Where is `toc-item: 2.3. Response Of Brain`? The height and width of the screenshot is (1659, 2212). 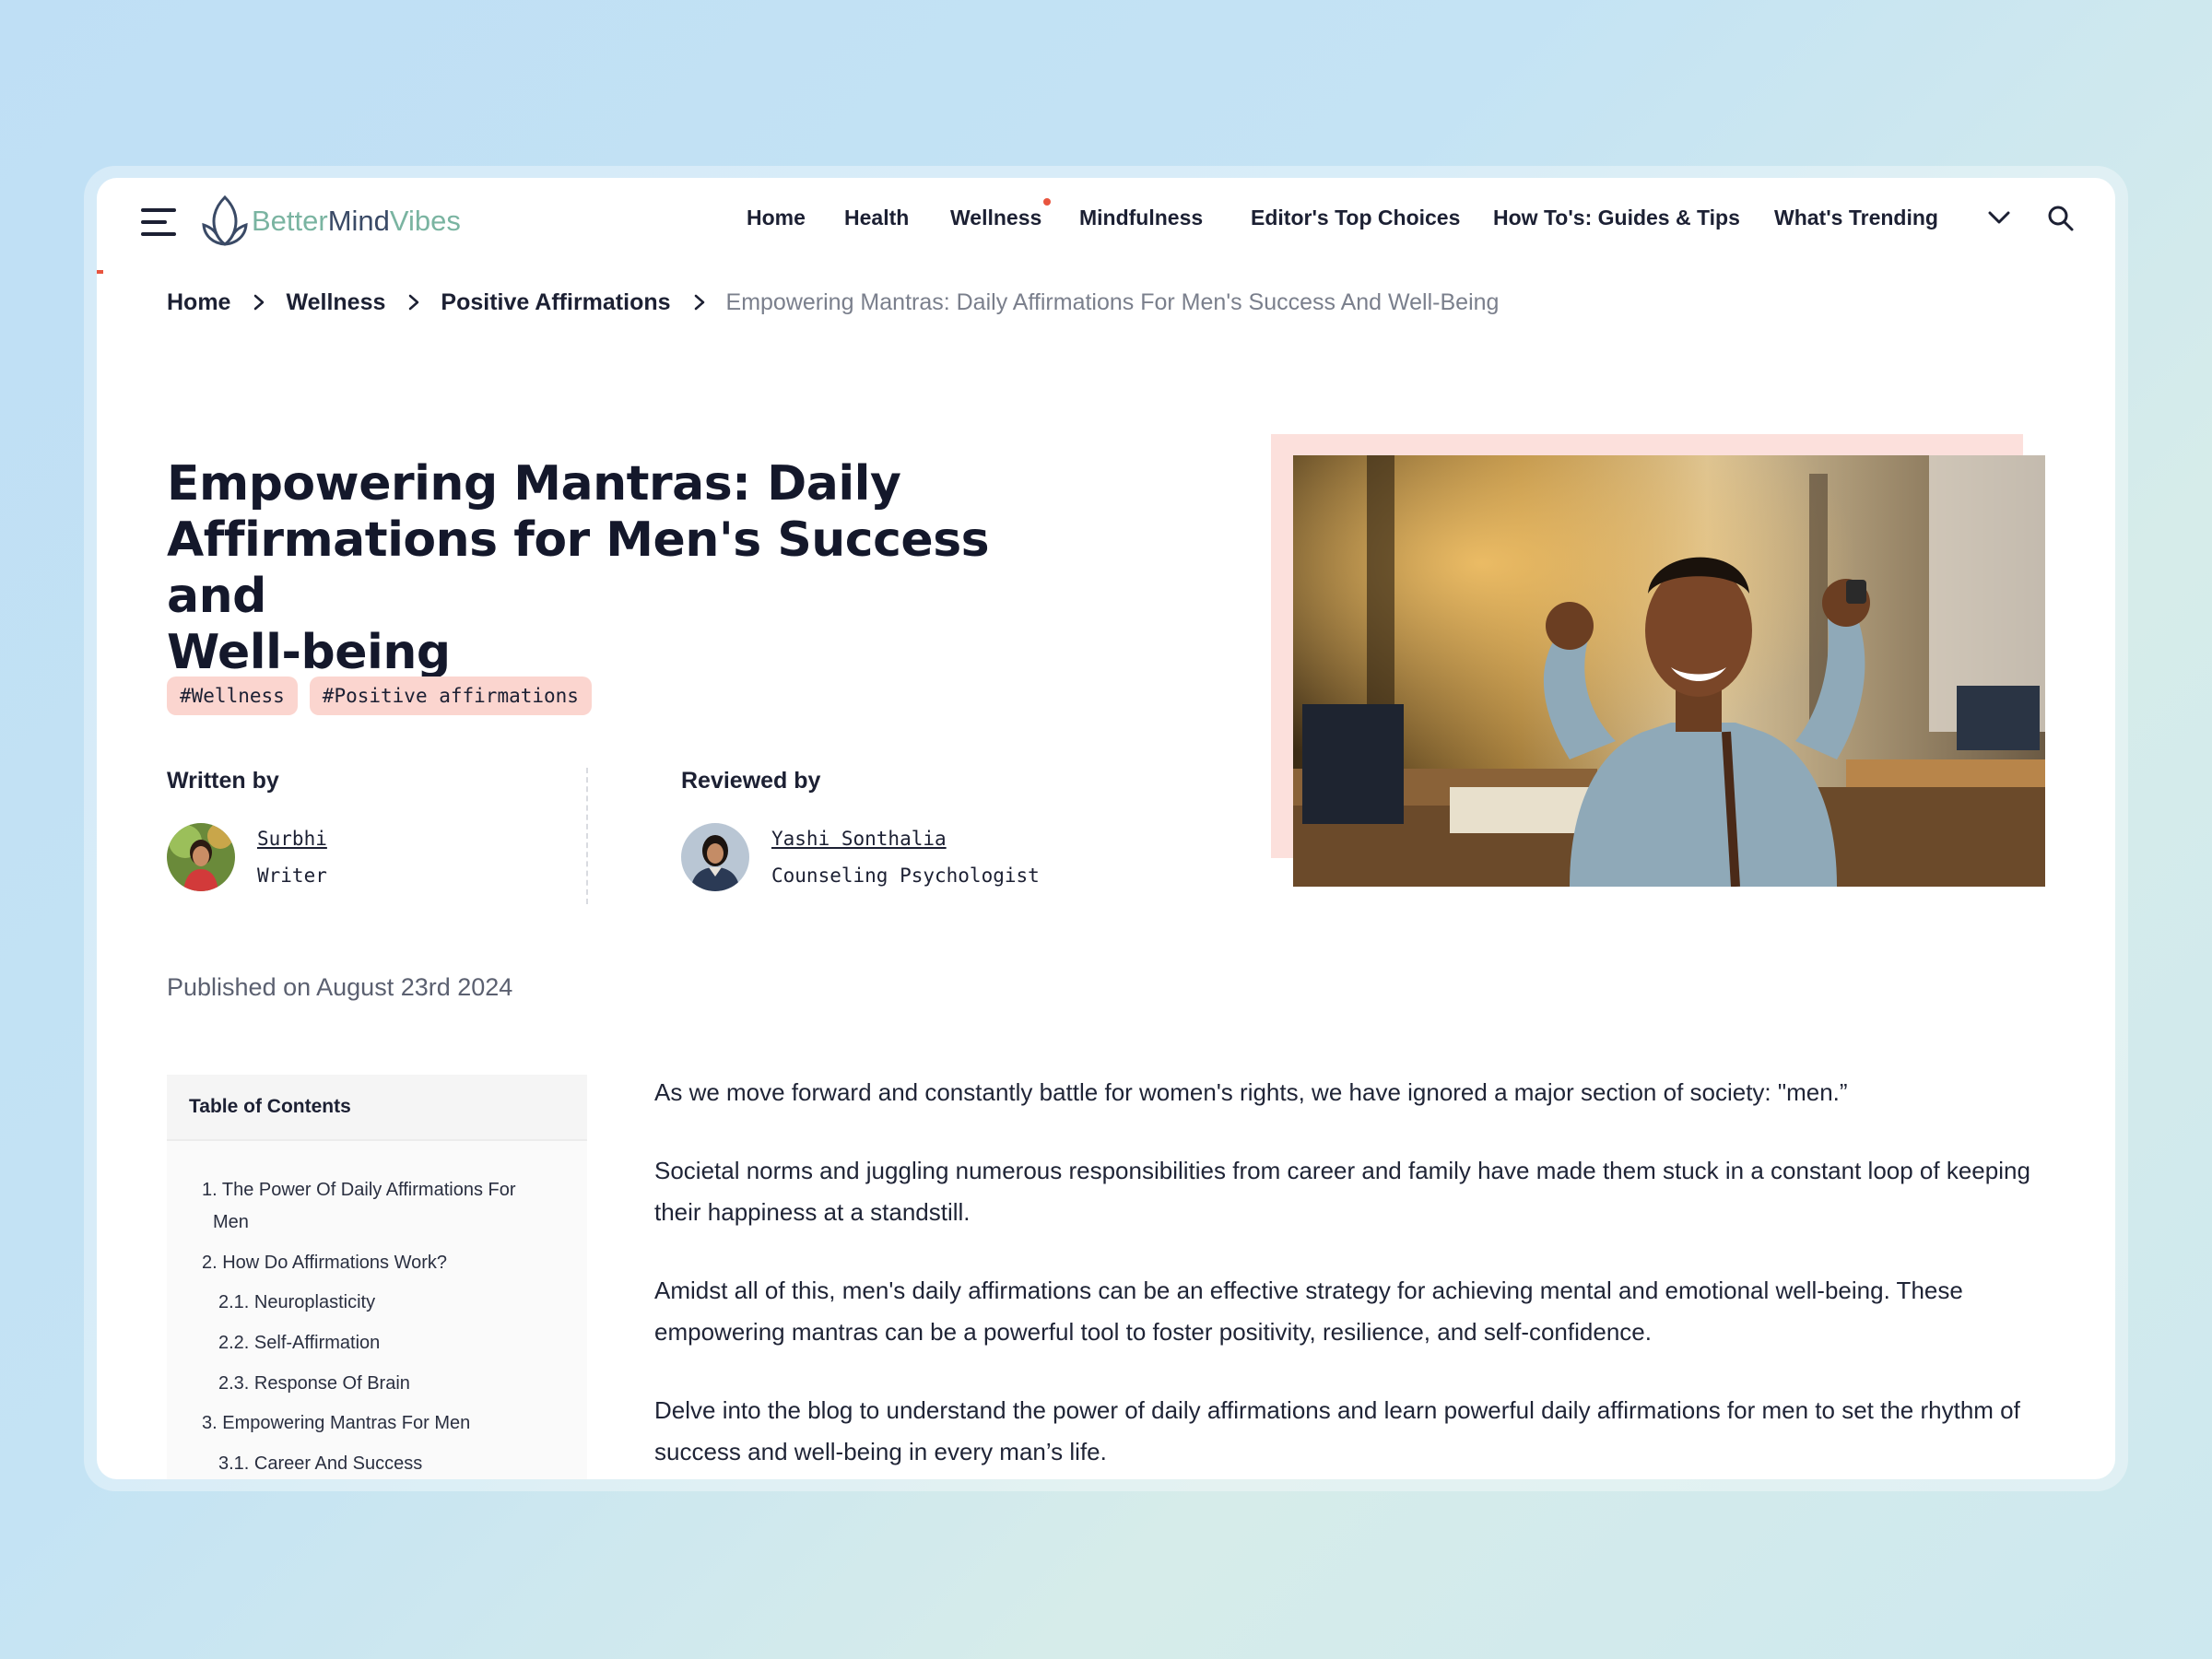
toc-item: 2.3. Response Of Brain is located at coordinates (314, 1384).